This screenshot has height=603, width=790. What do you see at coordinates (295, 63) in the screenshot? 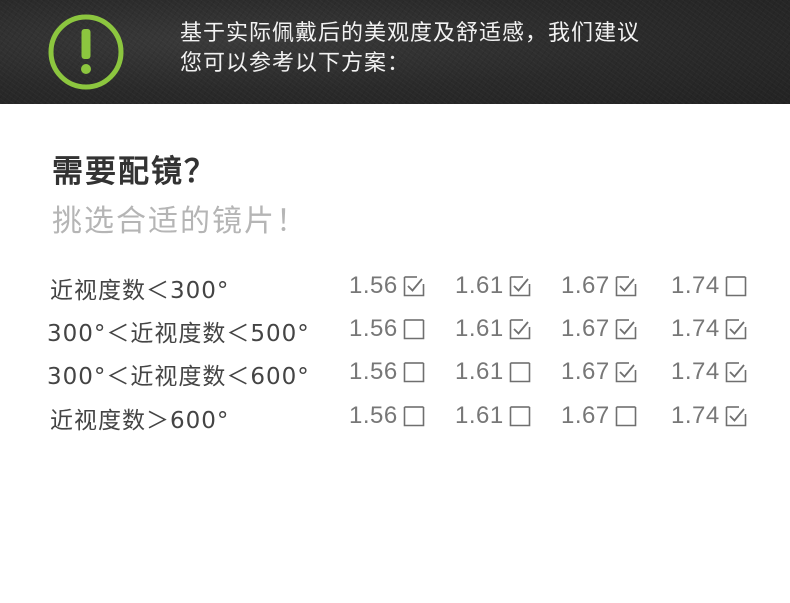
I see `notice-line-2: 您可以参考以下方案：` at bounding box center [295, 63].